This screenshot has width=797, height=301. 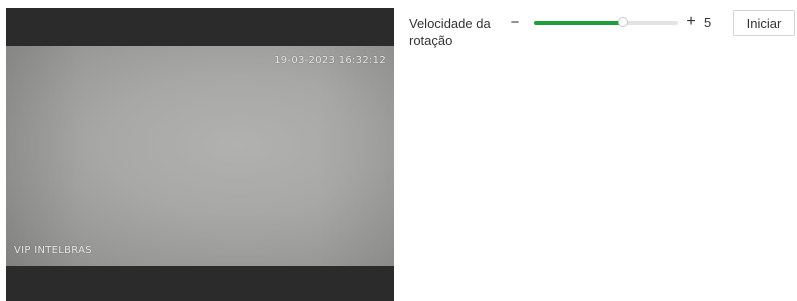 What do you see at coordinates (330, 60) in the screenshot?
I see `video-timestamp: 19-03-2023 16:32:12` at bounding box center [330, 60].